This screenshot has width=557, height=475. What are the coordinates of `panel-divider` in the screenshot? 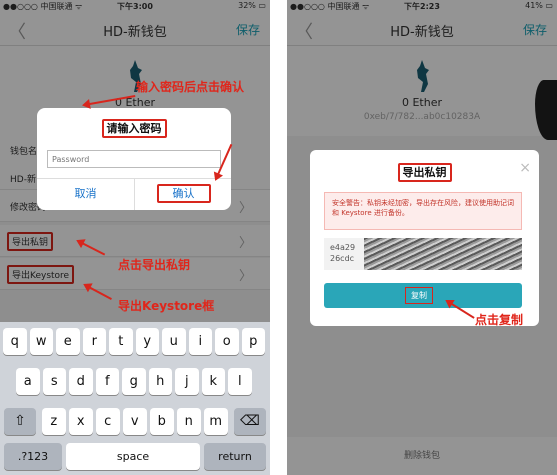 It's located at (278, 237).